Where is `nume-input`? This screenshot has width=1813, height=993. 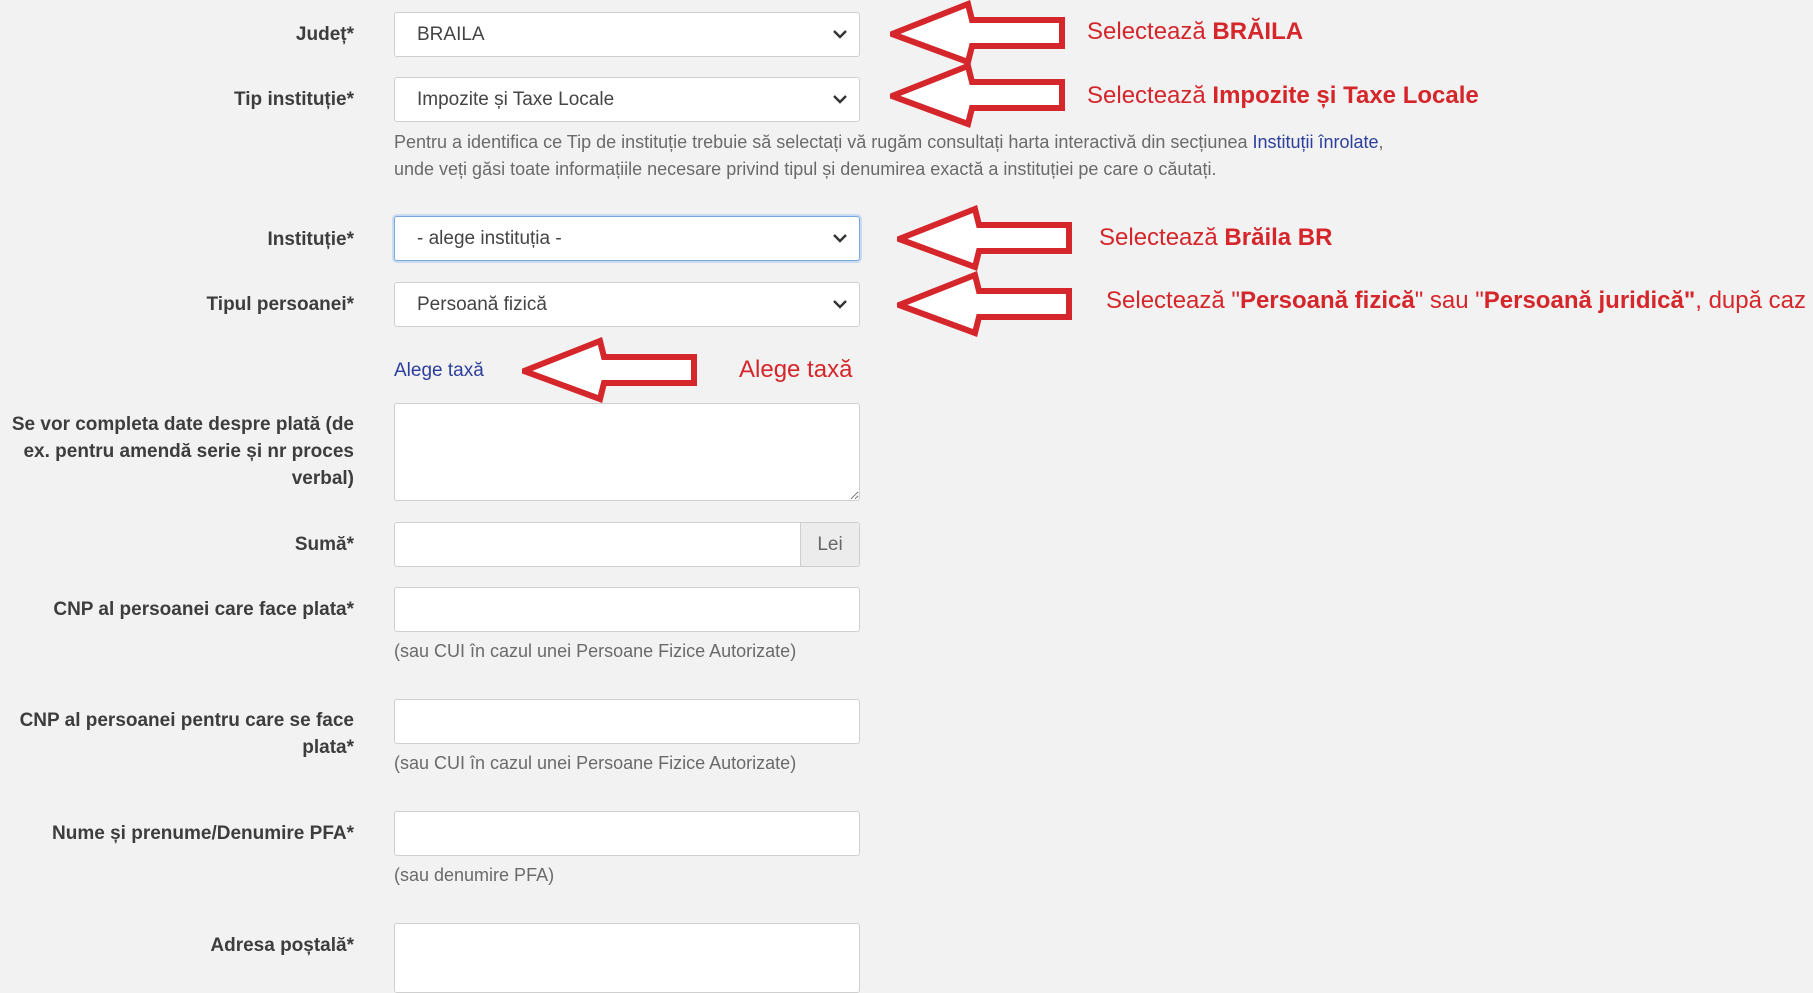
nume-input is located at coordinates (627, 833).